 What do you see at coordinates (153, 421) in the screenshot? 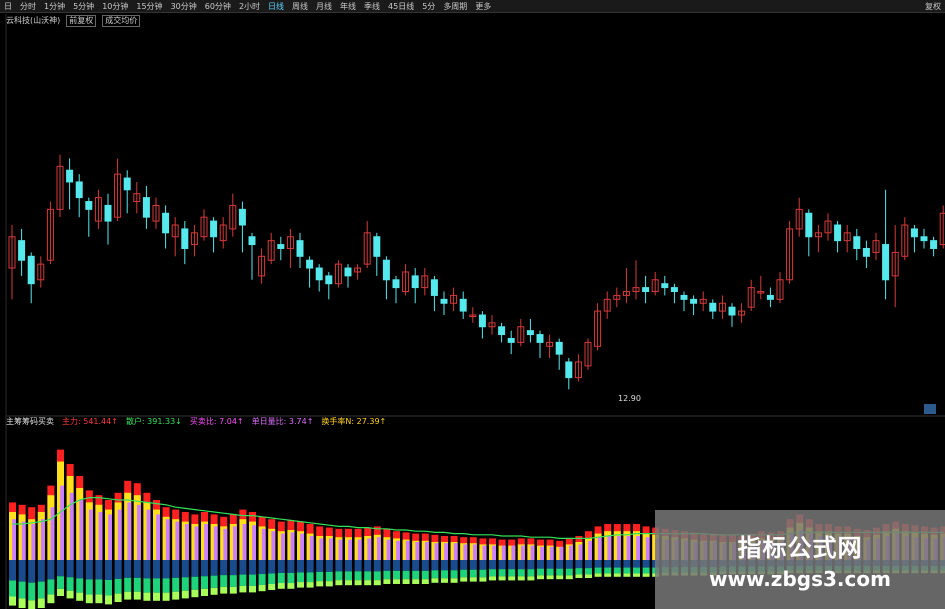
I see `sanhu-value: 散户: 391.33↓` at bounding box center [153, 421].